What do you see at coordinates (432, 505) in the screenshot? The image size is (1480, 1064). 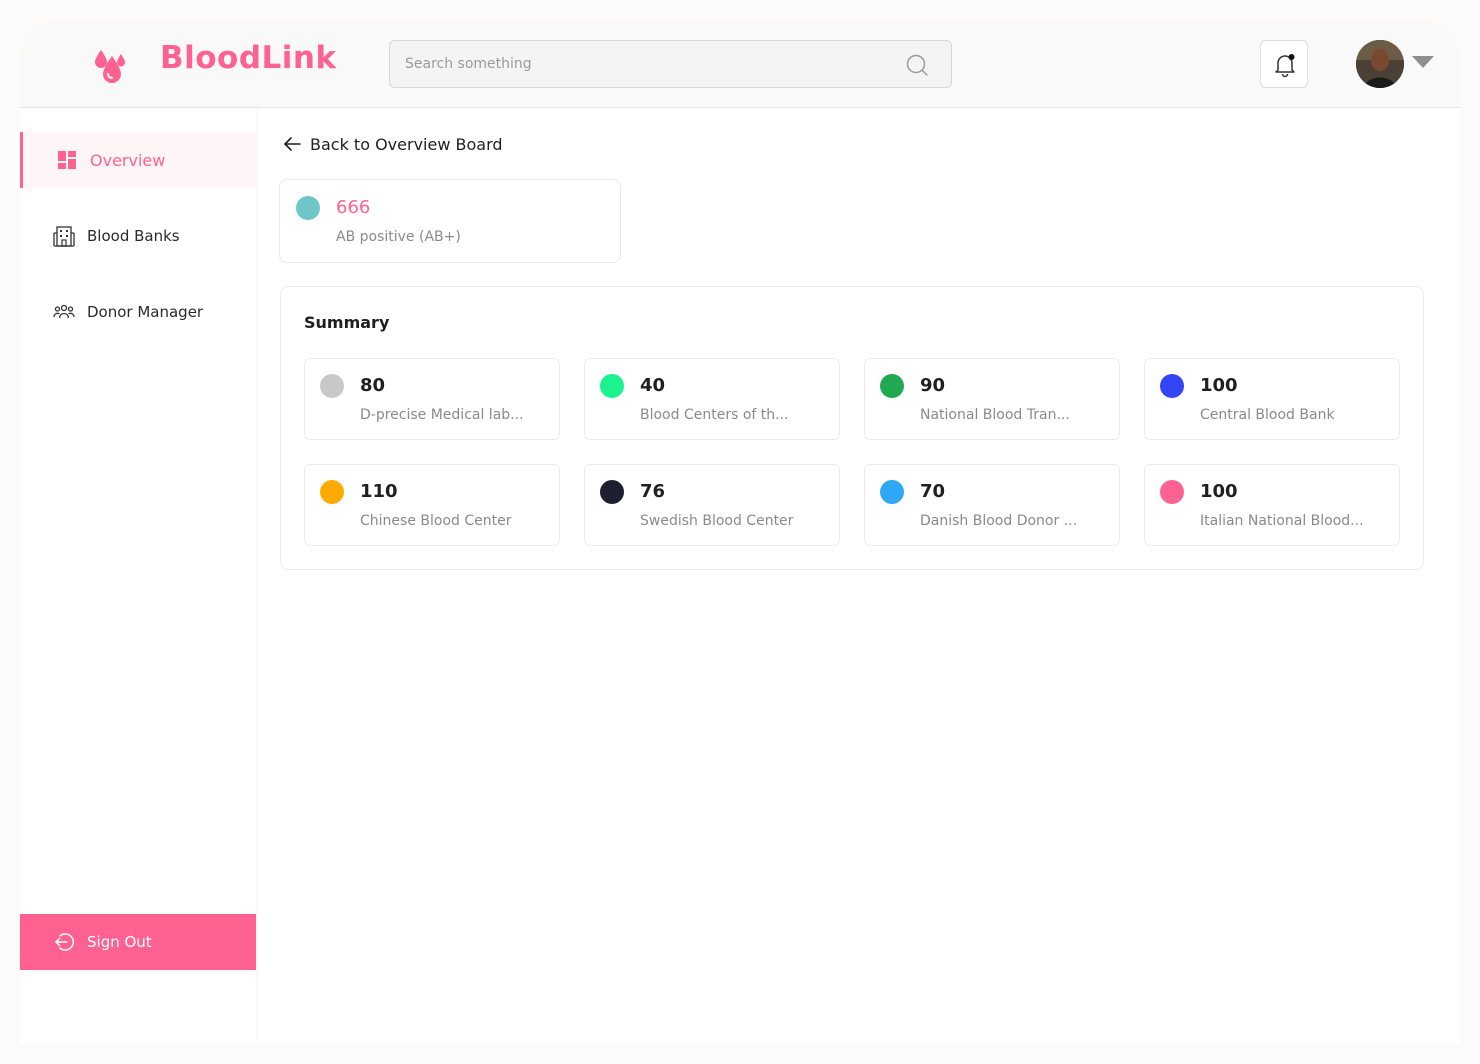 I see `summary-card: 110 Chinese Blood Center` at bounding box center [432, 505].